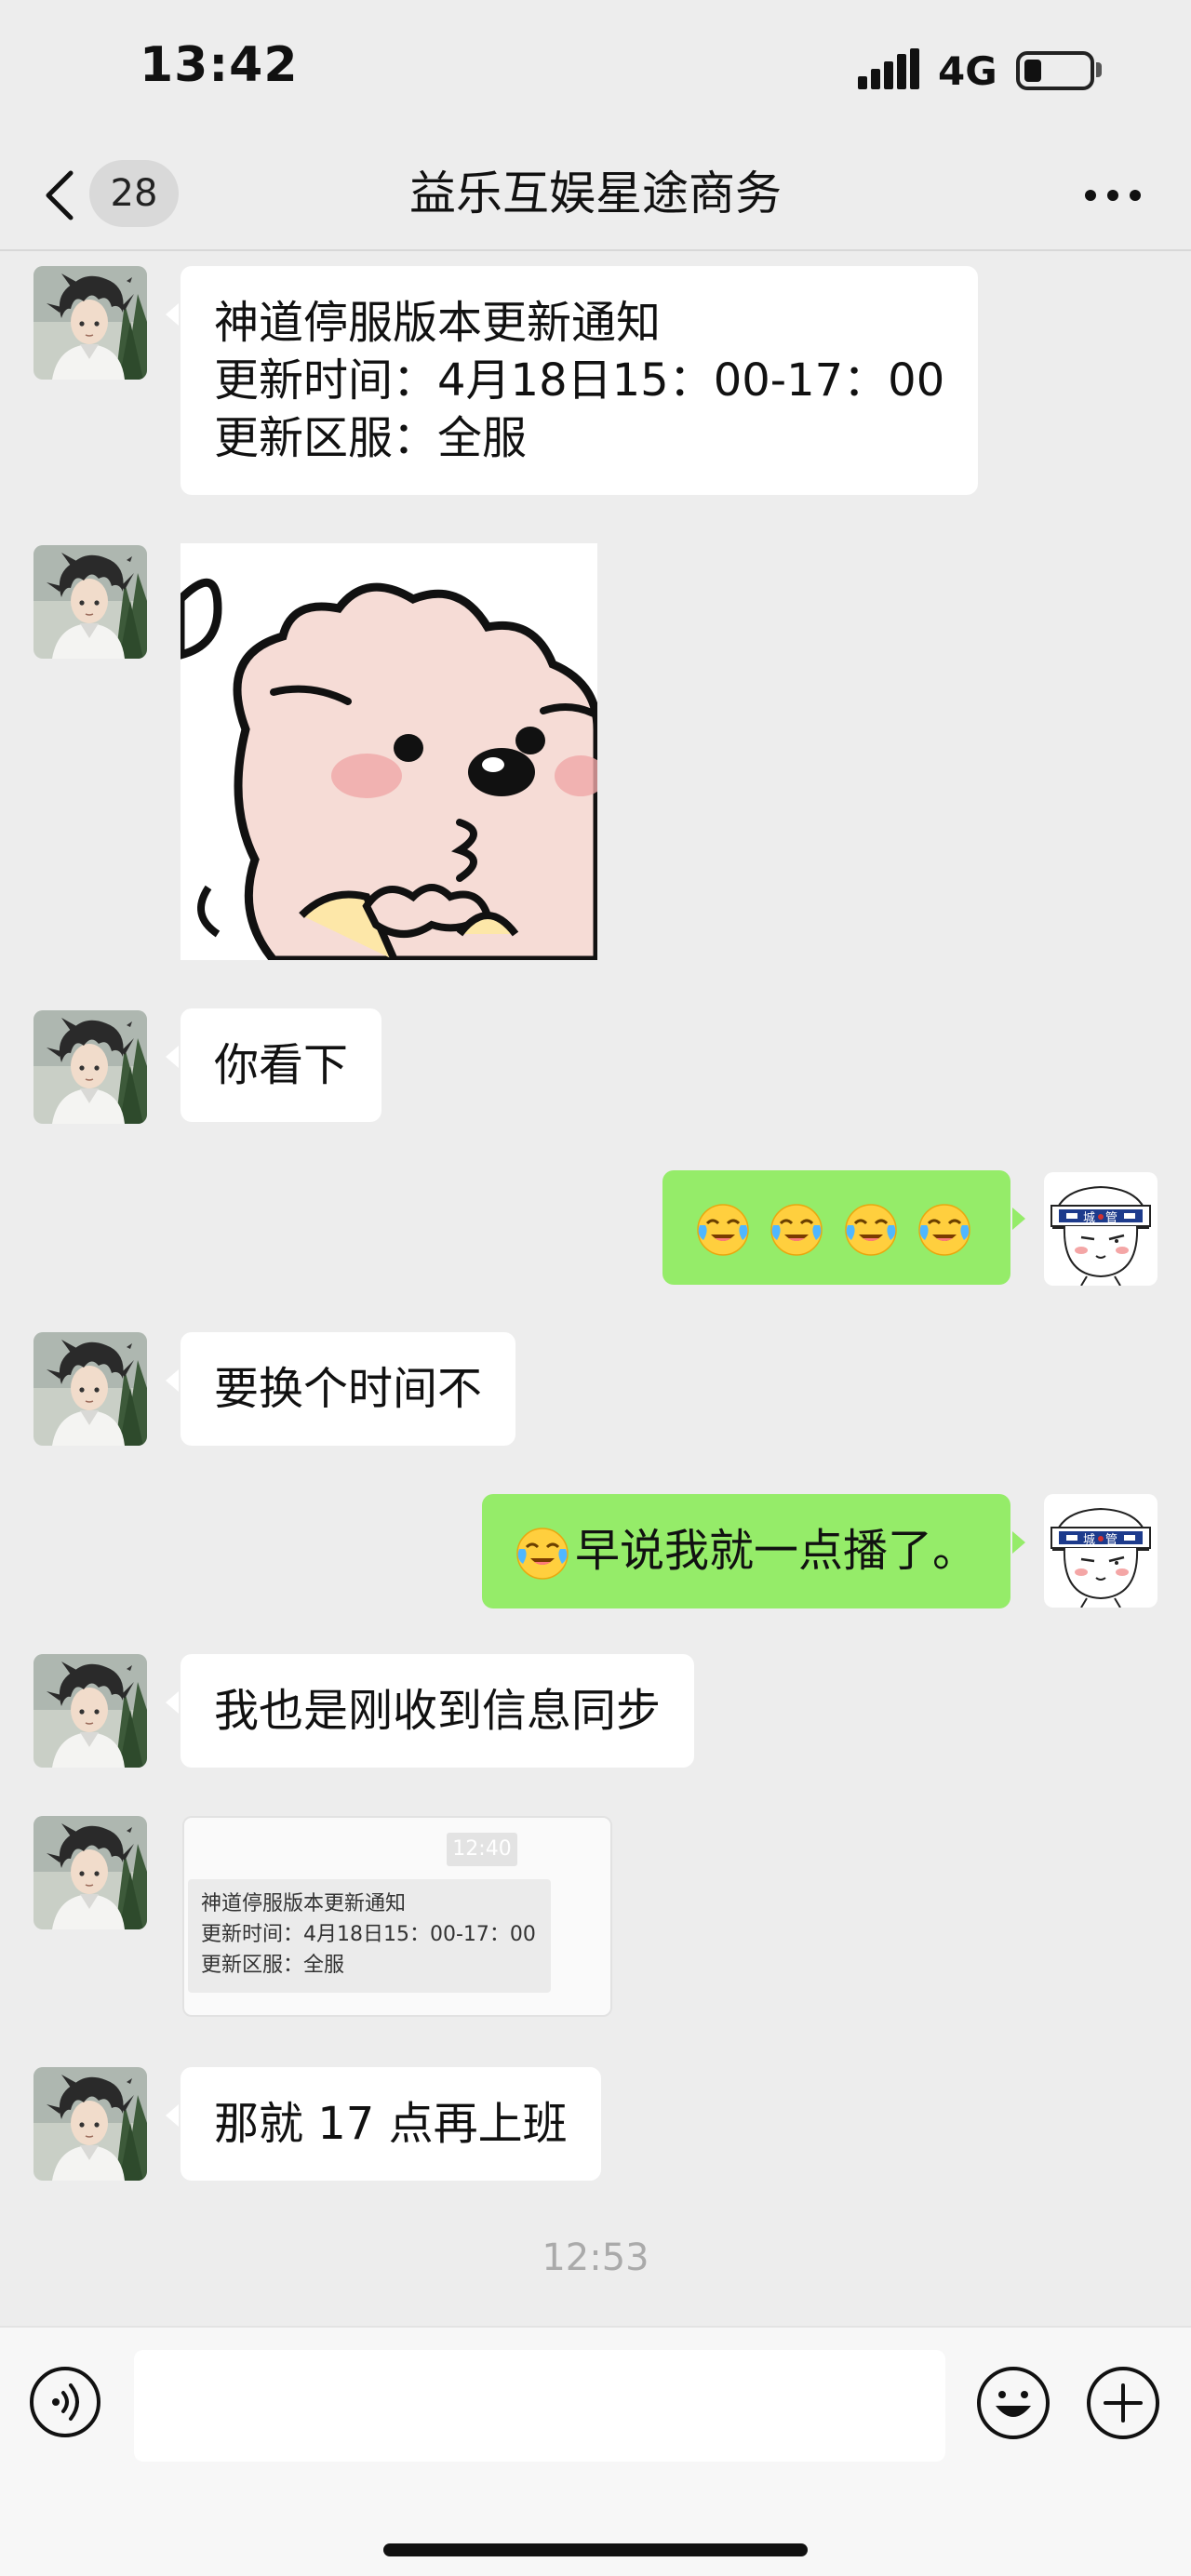  I want to click on message-bubble-outgoing: 早说我就一点播了。, so click(753, 1551).